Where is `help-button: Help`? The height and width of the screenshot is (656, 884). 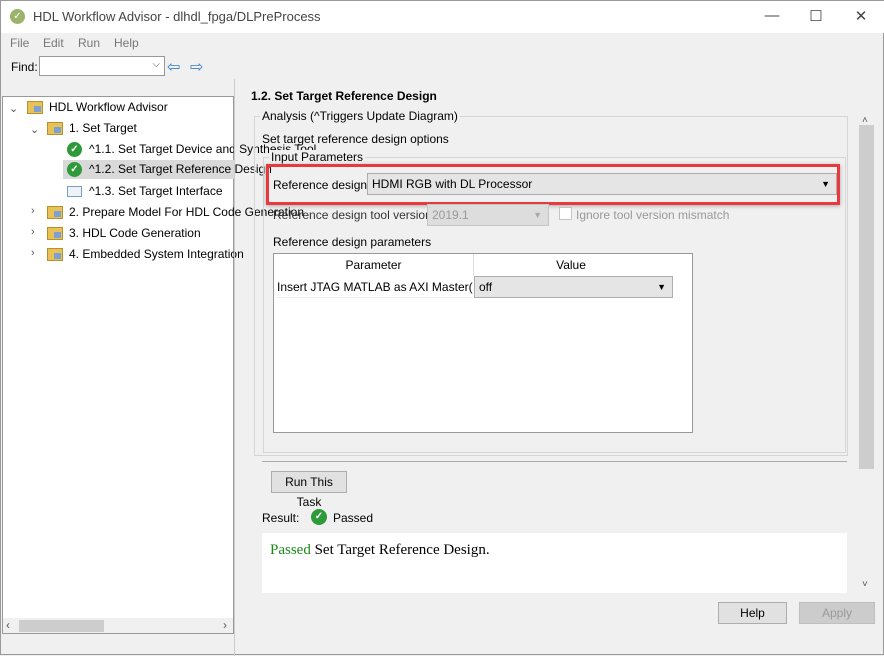 help-button: Help is located at coordinates (752, 613).